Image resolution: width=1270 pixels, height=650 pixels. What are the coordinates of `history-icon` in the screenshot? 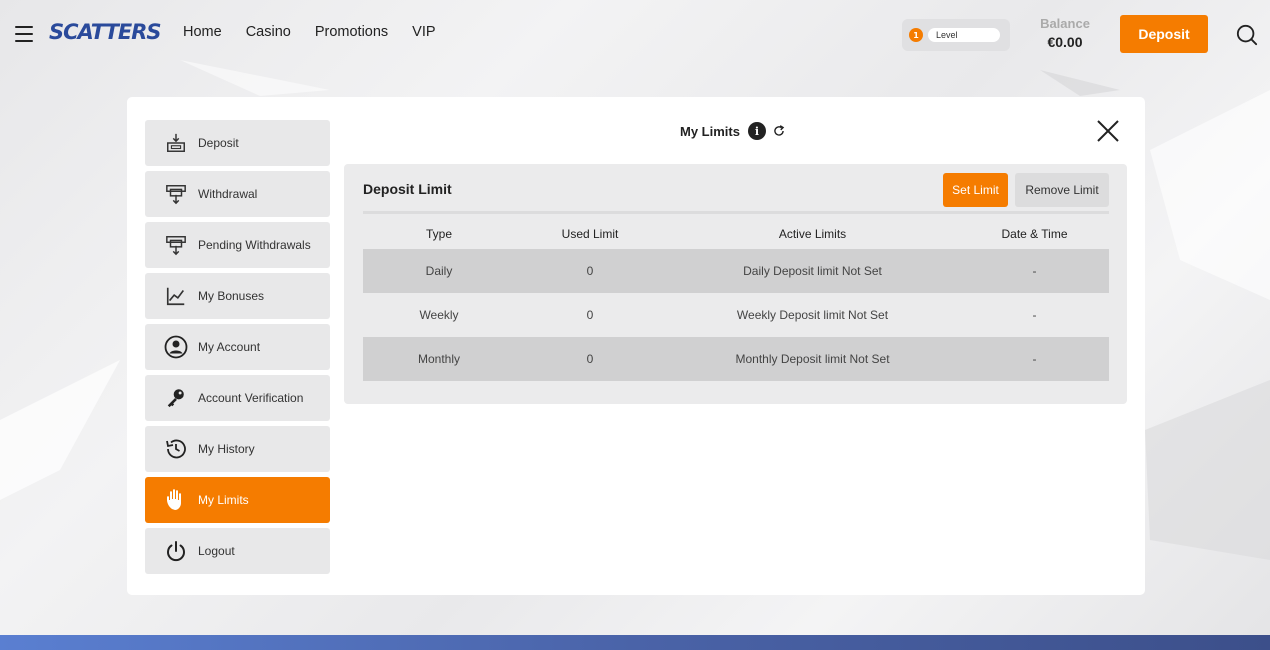 It's located at (176, 449).